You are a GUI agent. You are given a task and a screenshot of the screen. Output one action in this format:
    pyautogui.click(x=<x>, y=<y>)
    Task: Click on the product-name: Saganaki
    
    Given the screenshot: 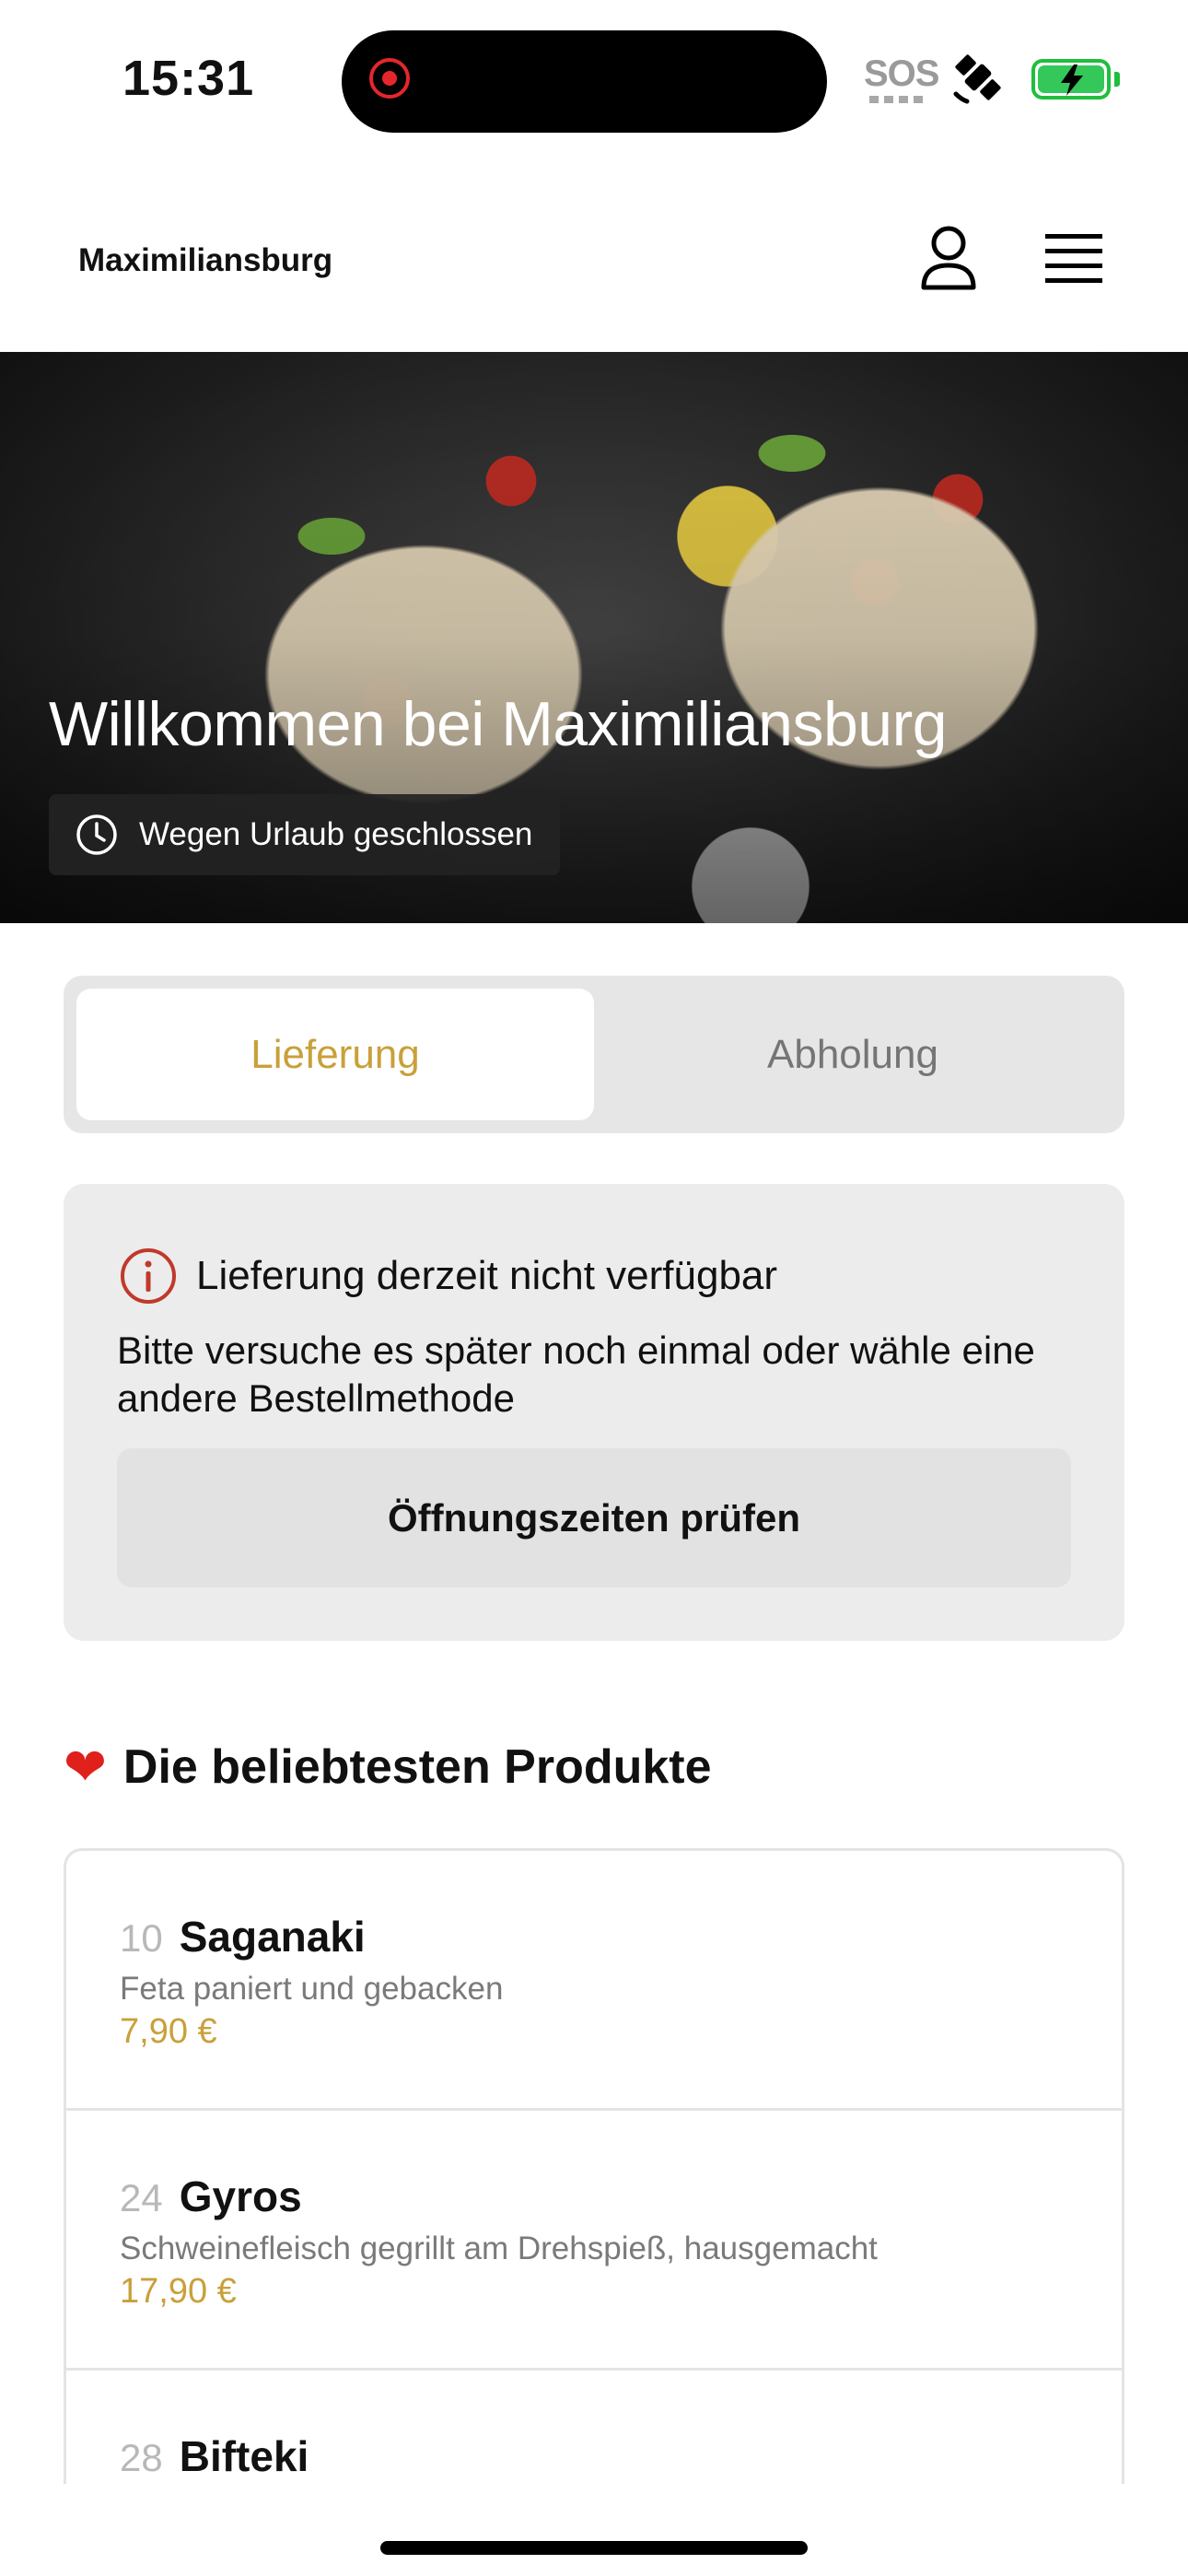 What is the action you would take?
    pyautogui.click(x=272, y=1937)
    